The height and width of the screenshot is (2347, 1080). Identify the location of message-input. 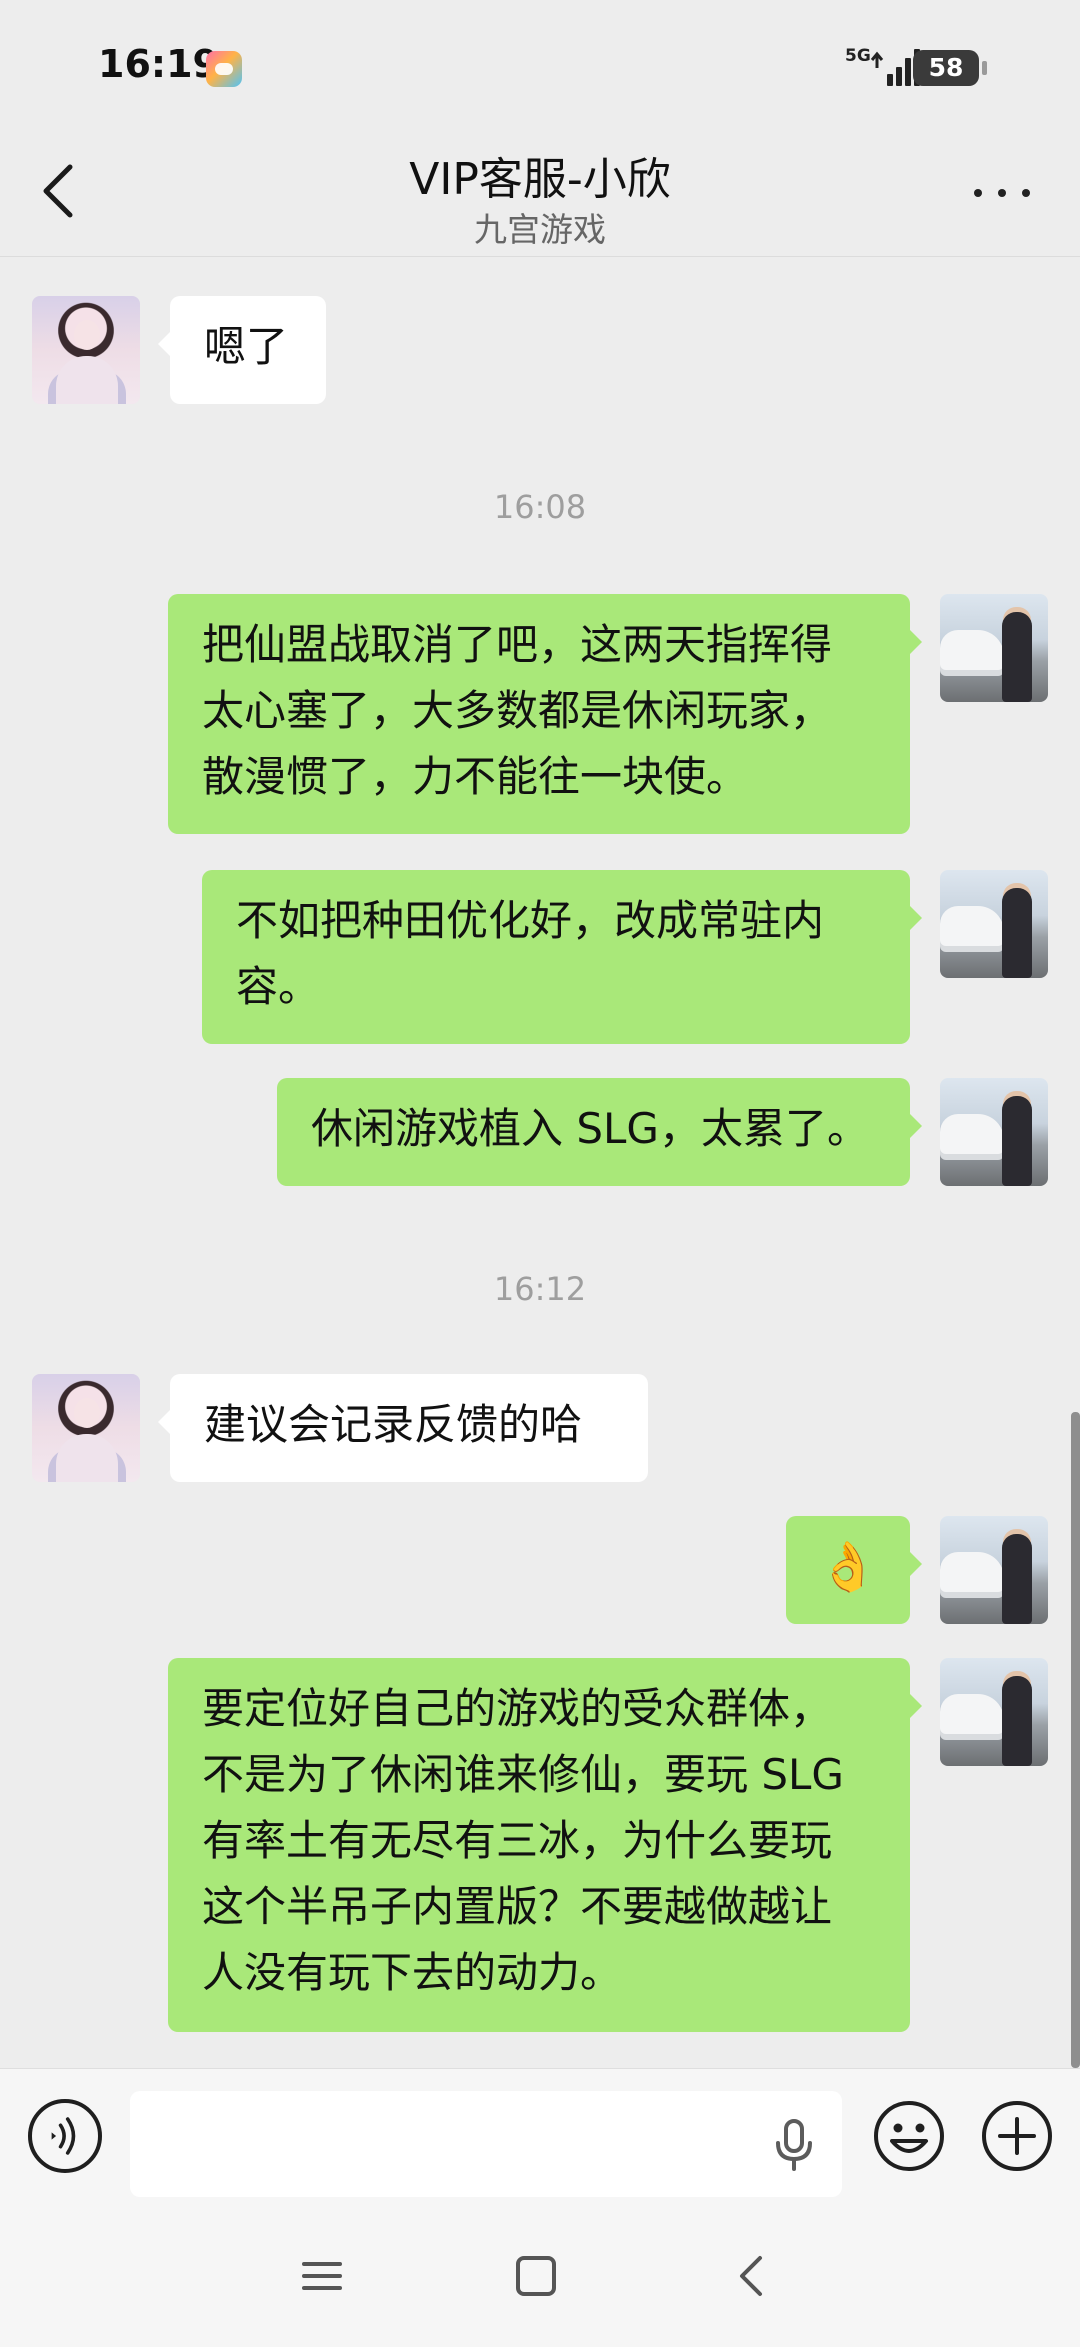
(486, 2144).